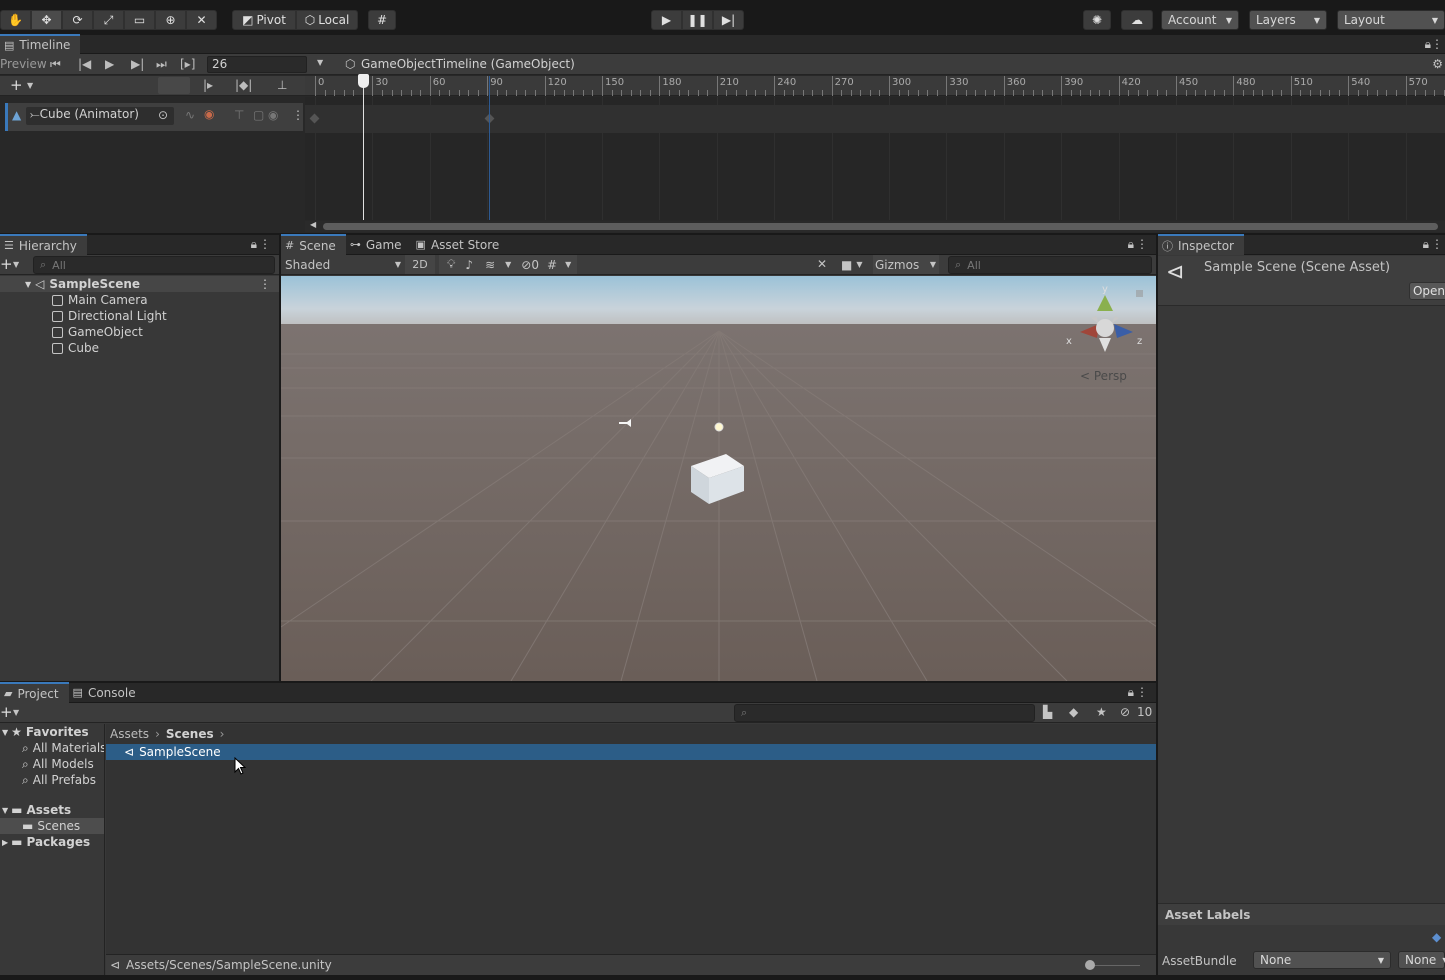  I want to click on filter-type-icon: ▙, so click(1047, 712).